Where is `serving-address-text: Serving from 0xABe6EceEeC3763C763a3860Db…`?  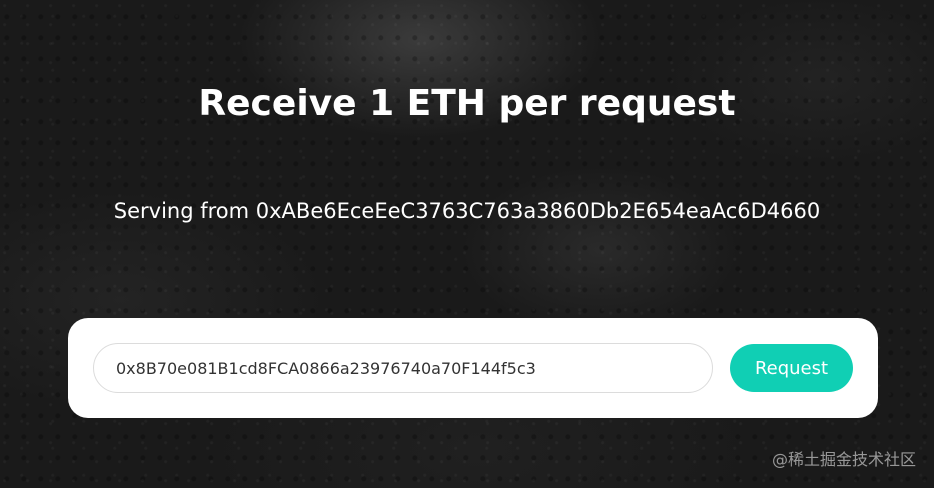 serving-address-text: Serving from 0xABe6EceEeC3763C763a3860Db… is located at coordinates (467, 211).